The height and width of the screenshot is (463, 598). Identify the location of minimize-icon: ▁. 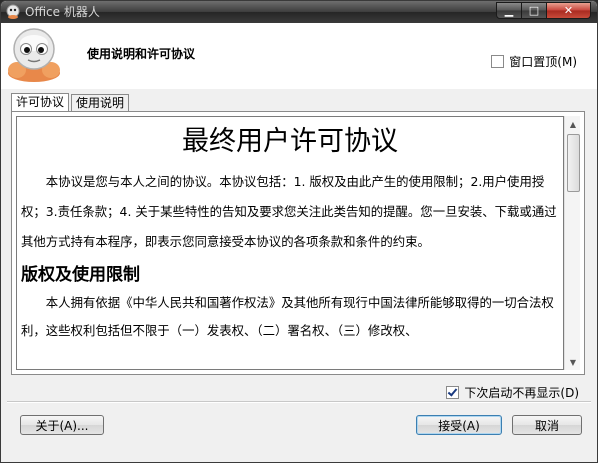
(509, 10).